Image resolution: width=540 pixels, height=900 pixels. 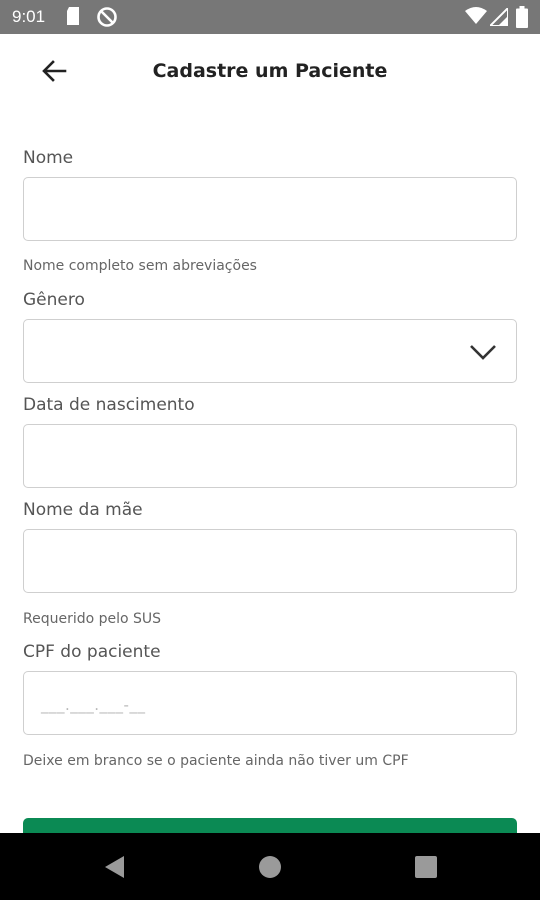 I want to click on status-time: 9:01, so click(x=29, y=16).